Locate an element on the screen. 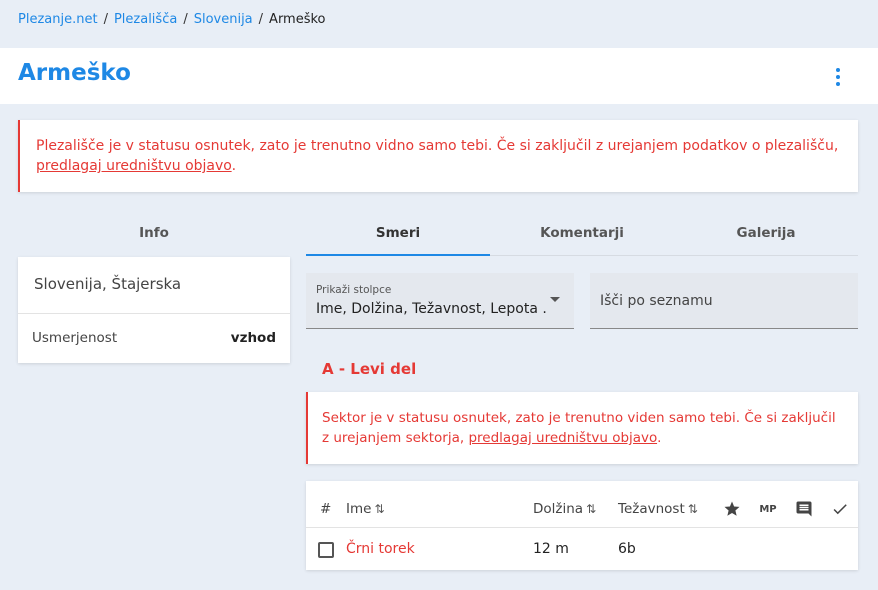 The width and height of the screenshot is (878, 590). header-length-label: Dolžina is located at coordinates (558, 509).